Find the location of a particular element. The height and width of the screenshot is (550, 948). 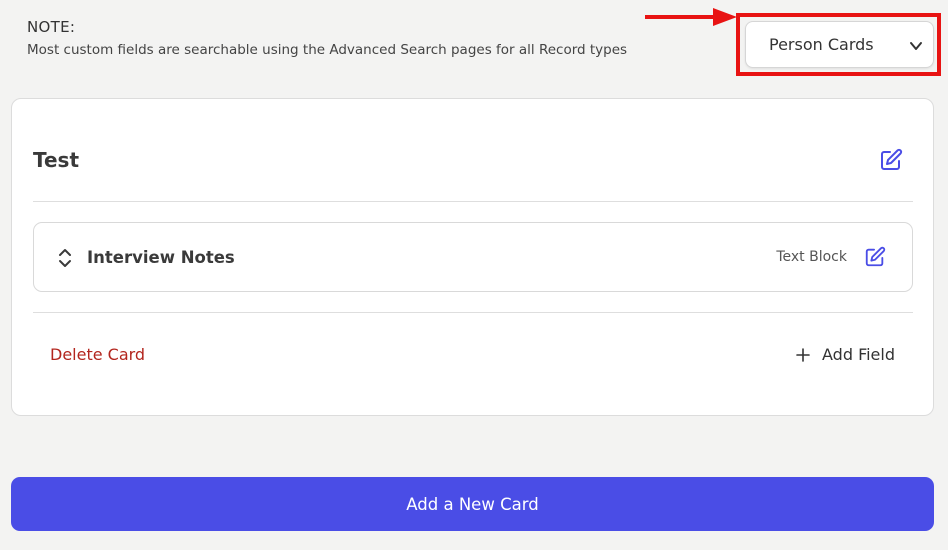

add-new-card-button: Add a New Card is located at coordinates (472, 504).